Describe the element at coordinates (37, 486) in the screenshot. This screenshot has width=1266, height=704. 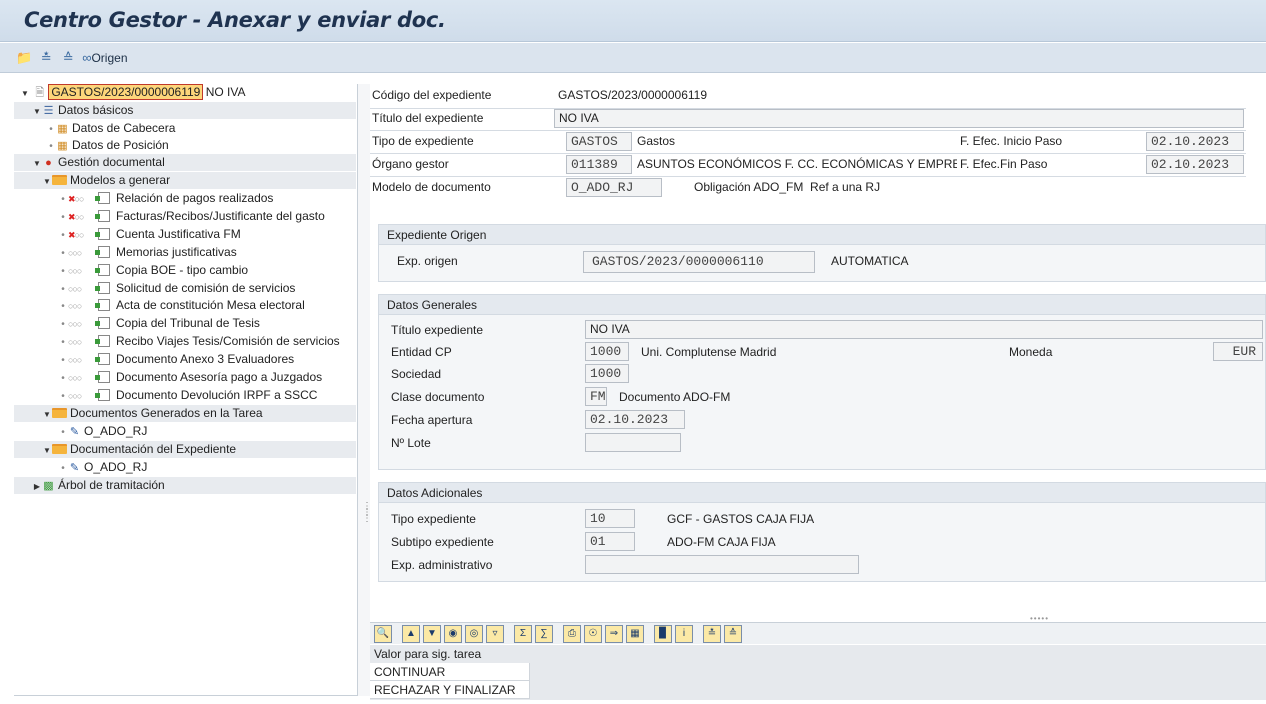
I see `collapse-arrow-icon: ▶` at that location.